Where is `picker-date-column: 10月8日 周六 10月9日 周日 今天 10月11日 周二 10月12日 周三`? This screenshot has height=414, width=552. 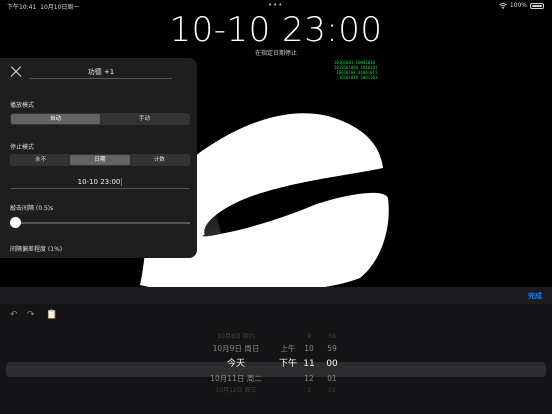
picker-date-column: 10月8日 周六 10月9日 周日 今天 10月11日 周二 10月12日 周三 is located at coordinates (236, 364).